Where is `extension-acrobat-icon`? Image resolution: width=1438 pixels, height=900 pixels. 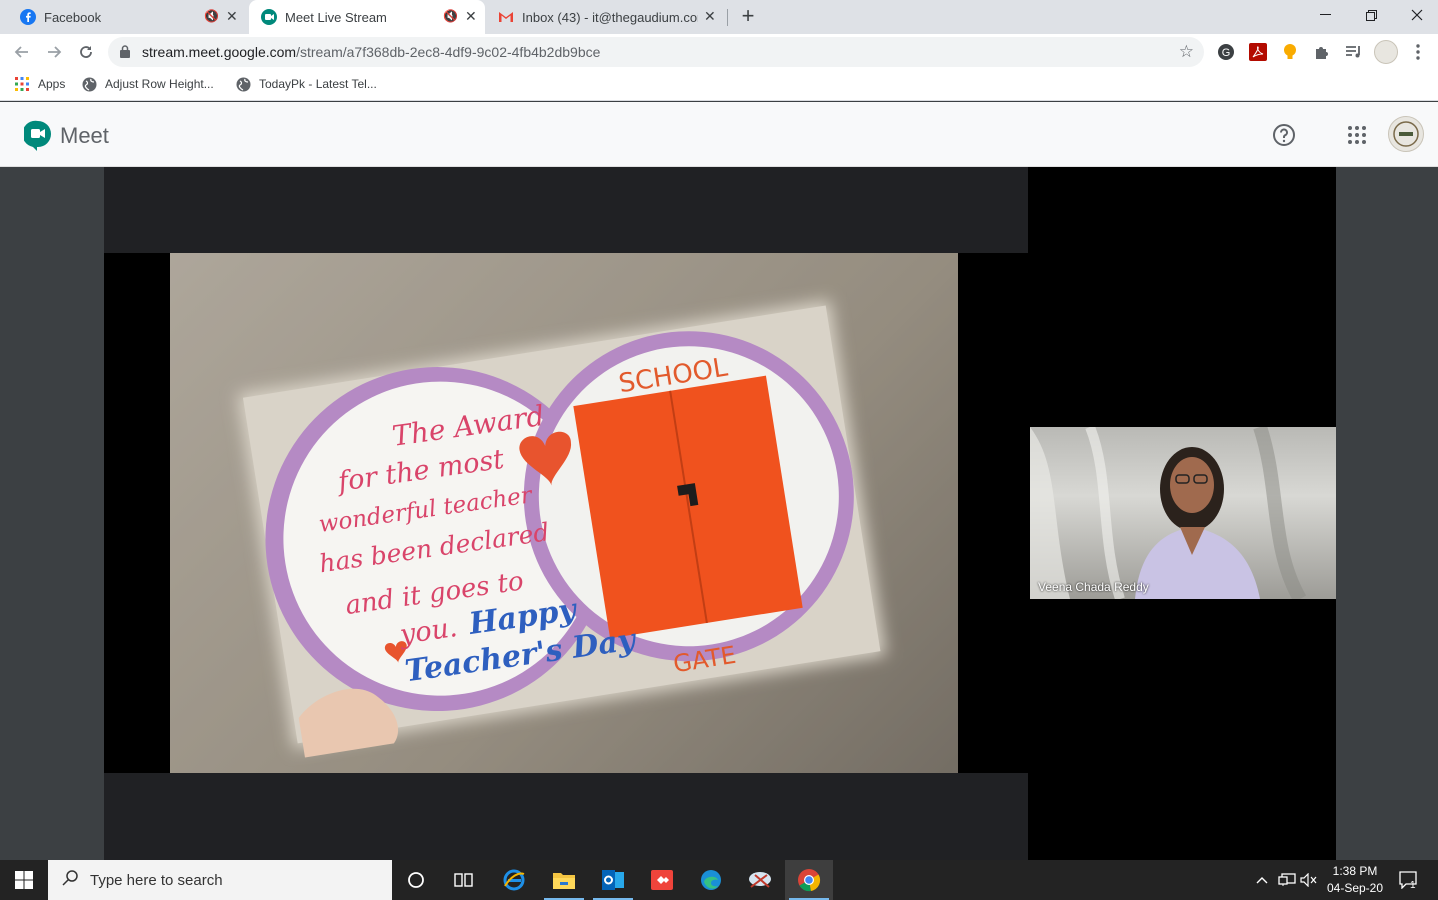
extension-acrobat-icon is located at coordinates (1258, 52).